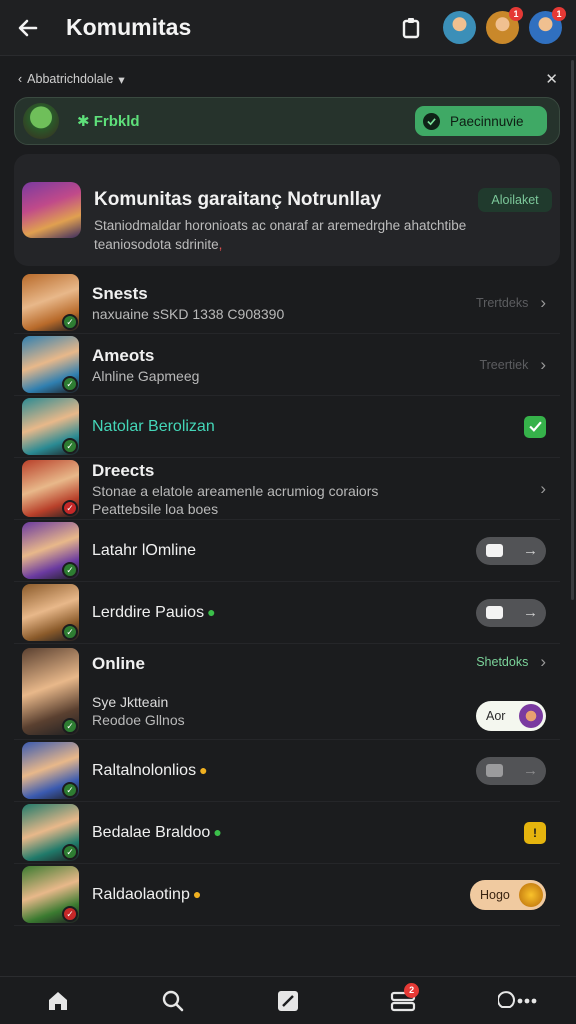 This screenshot has height=1024, width=576. I want to click on more-icon, so click(517, 999).